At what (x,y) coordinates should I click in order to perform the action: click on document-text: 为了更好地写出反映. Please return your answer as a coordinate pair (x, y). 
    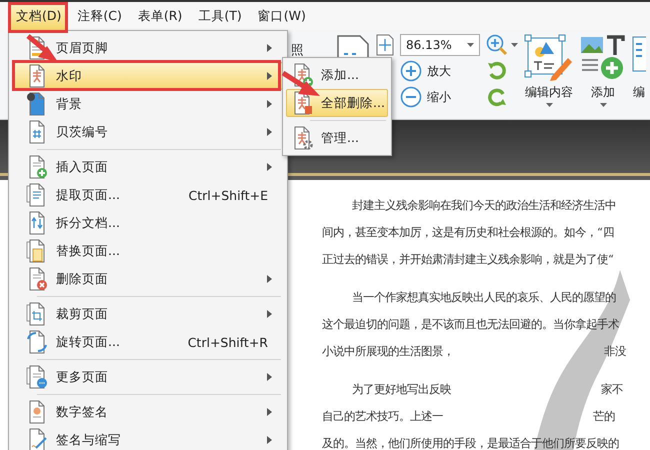
    Looking at the image, I should click on (401, 390).